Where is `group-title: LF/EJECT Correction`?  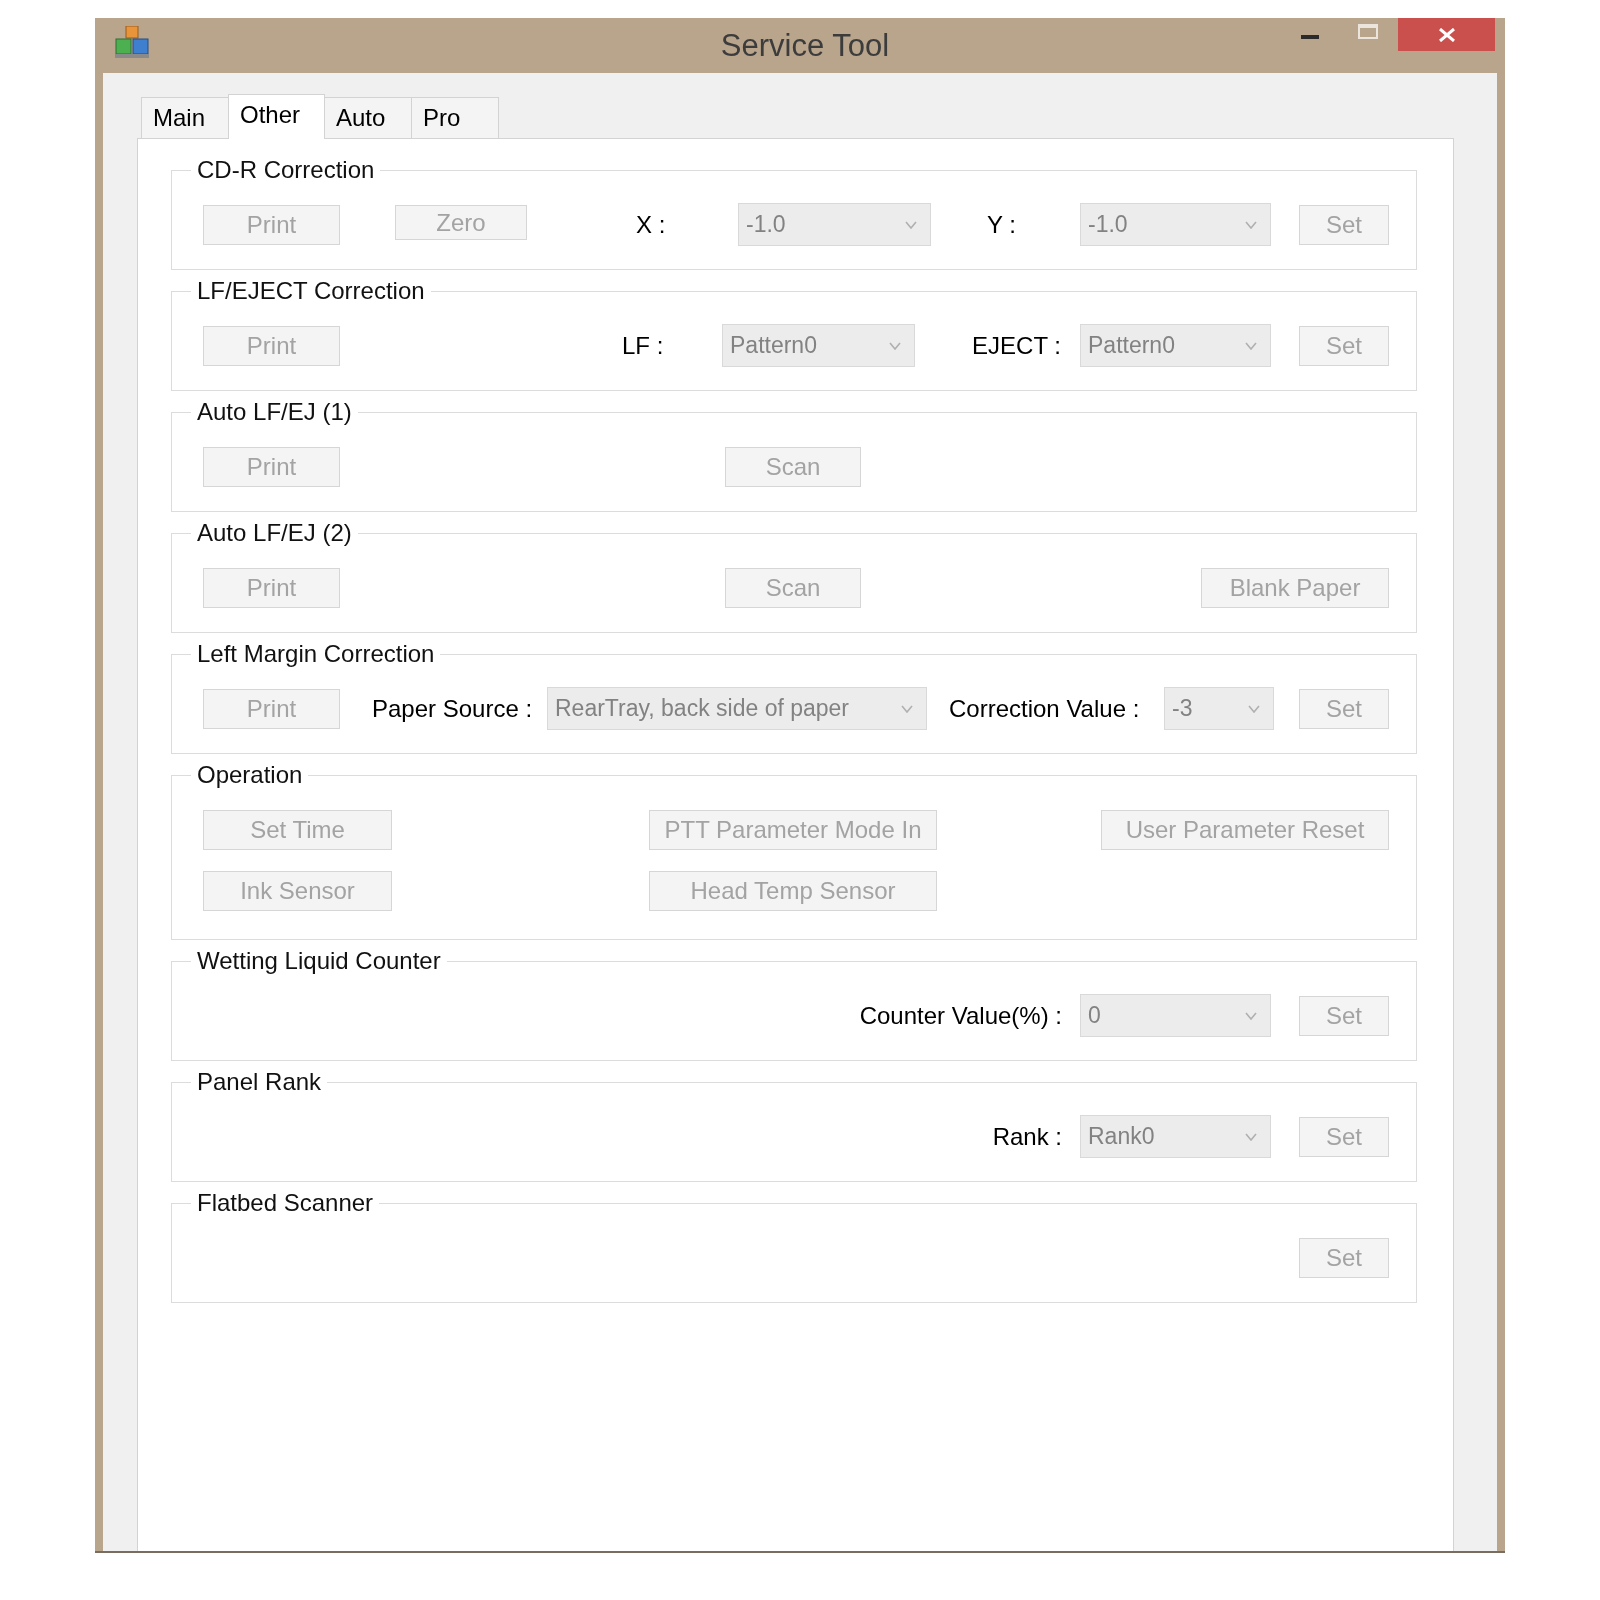 group-title: LF/EJECT Correction is located at coordinates (311, 291).